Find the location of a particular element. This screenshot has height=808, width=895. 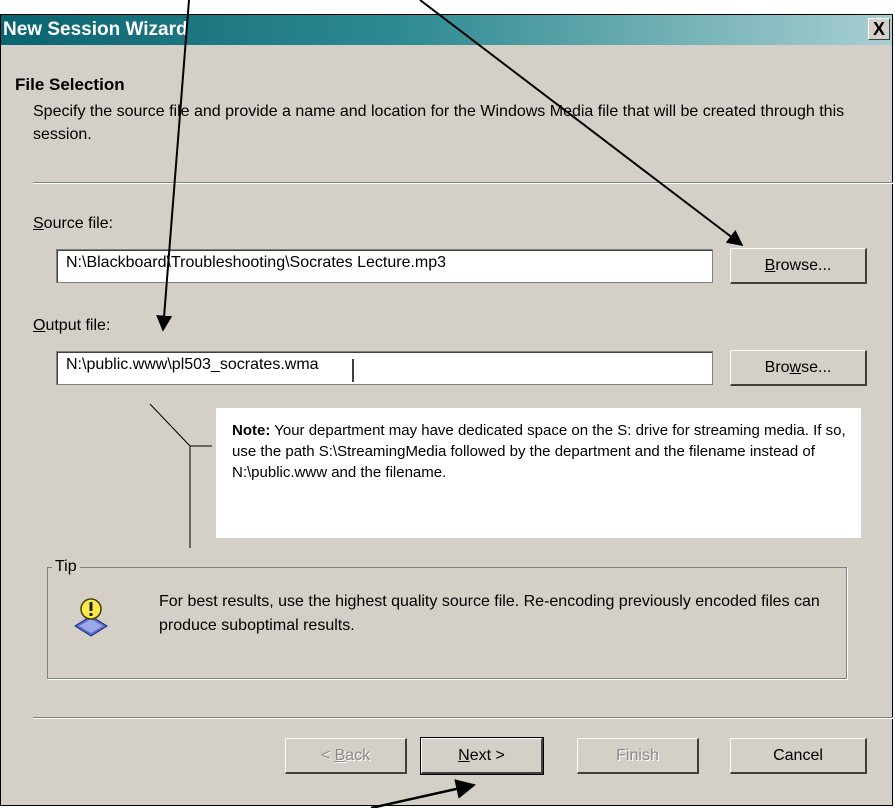

finish-button: Finish is located at coordinates (638, 756).